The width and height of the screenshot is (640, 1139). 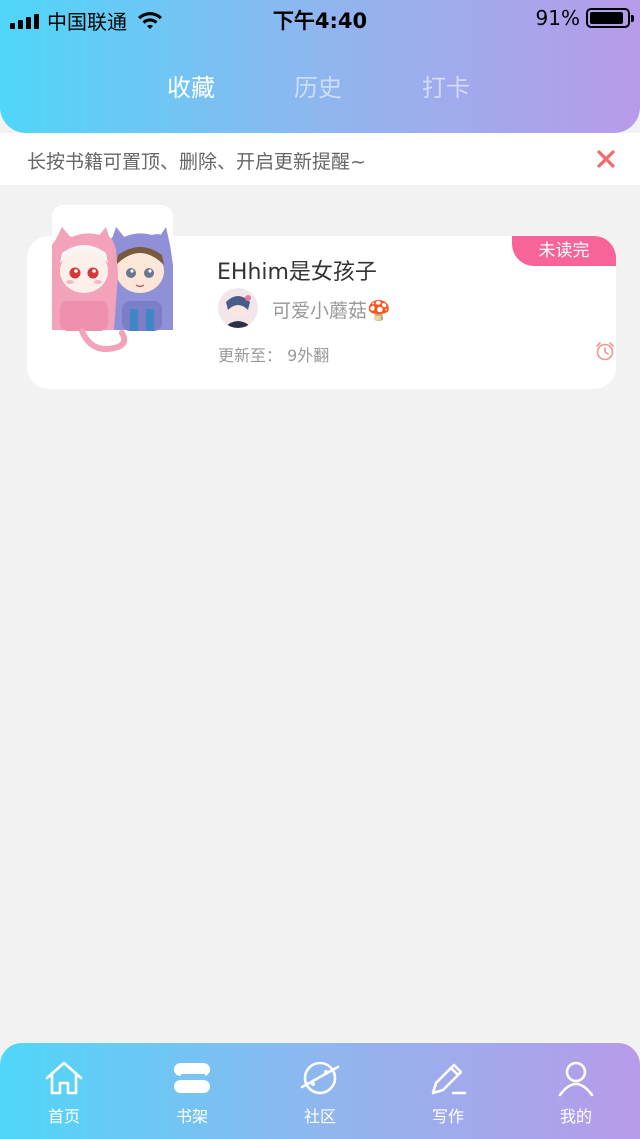 I want to click on update-info: 更新至： 9外翻, so click(x=273, y=354).